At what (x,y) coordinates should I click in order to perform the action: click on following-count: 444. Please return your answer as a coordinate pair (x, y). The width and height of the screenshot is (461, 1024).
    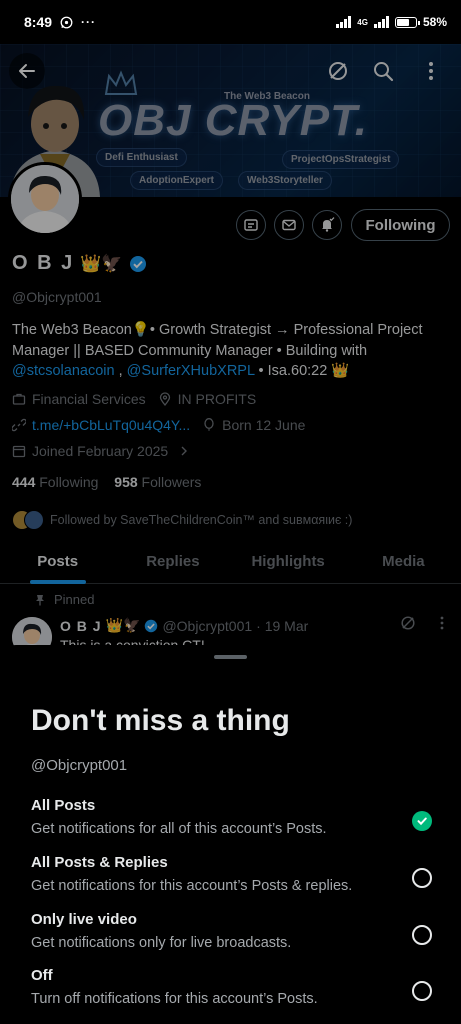
    Looking at the image, I should click on (24, 482).